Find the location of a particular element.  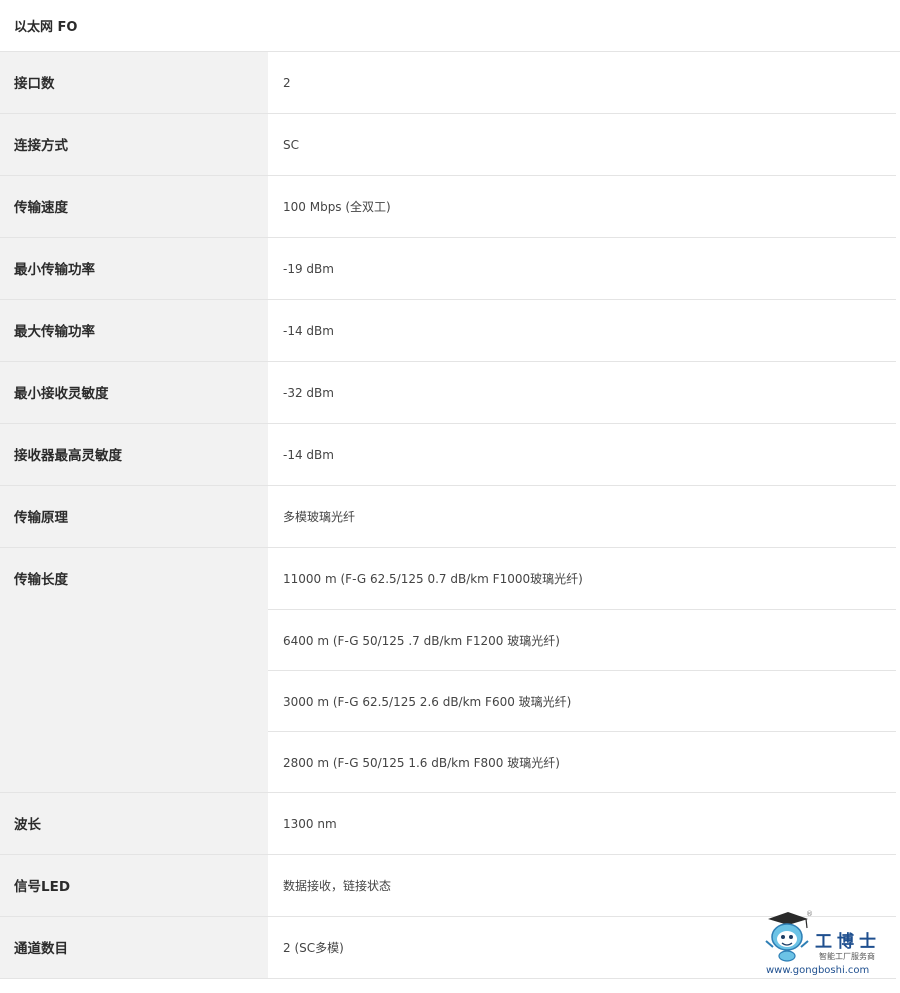

spec-values: 1300 nm is located at coordinates (582, 823).